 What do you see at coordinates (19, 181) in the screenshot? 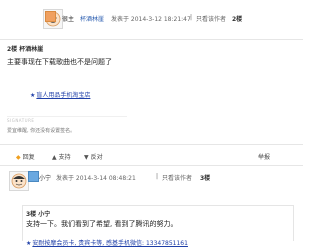
I see `avatar` at bounding box center [19, 181].